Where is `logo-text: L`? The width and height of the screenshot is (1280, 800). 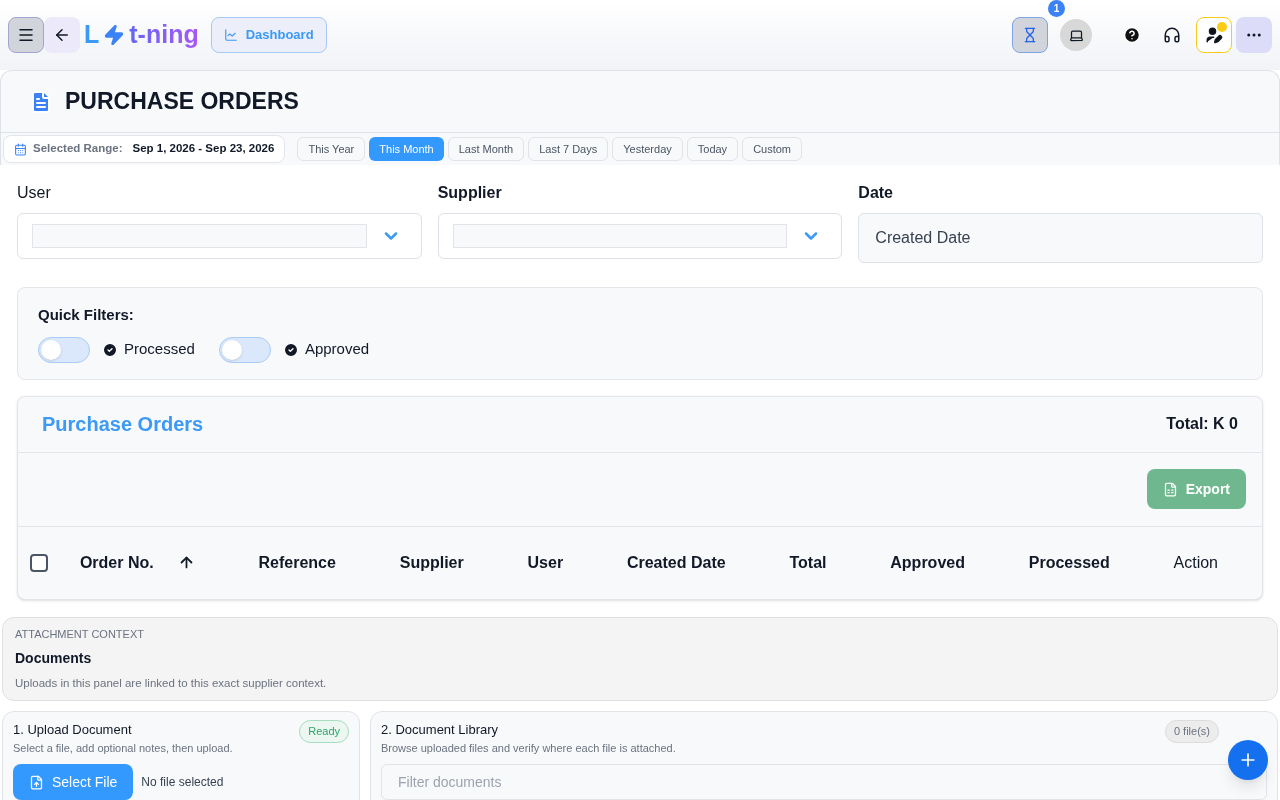
logo-text: L is located at coordinates (92, 35).